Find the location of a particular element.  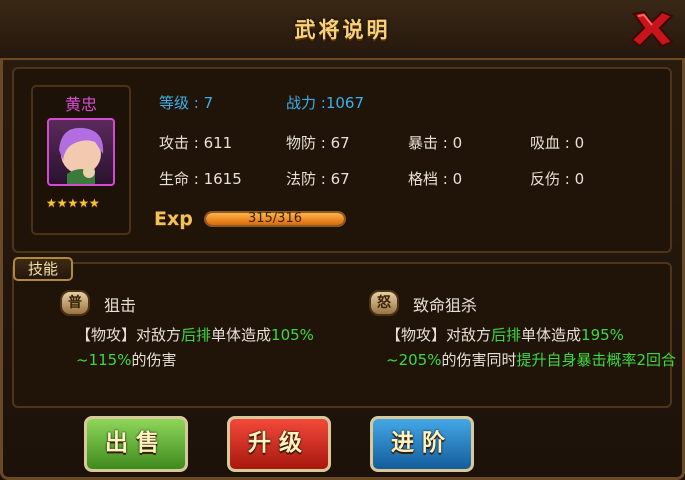

title-bar: 武将说明 is located at coordinates (342, 30).